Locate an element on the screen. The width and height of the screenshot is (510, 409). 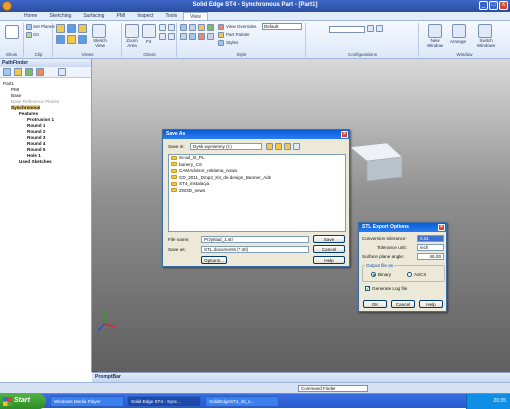
shadow-icon is located at coordinates (183, 36).